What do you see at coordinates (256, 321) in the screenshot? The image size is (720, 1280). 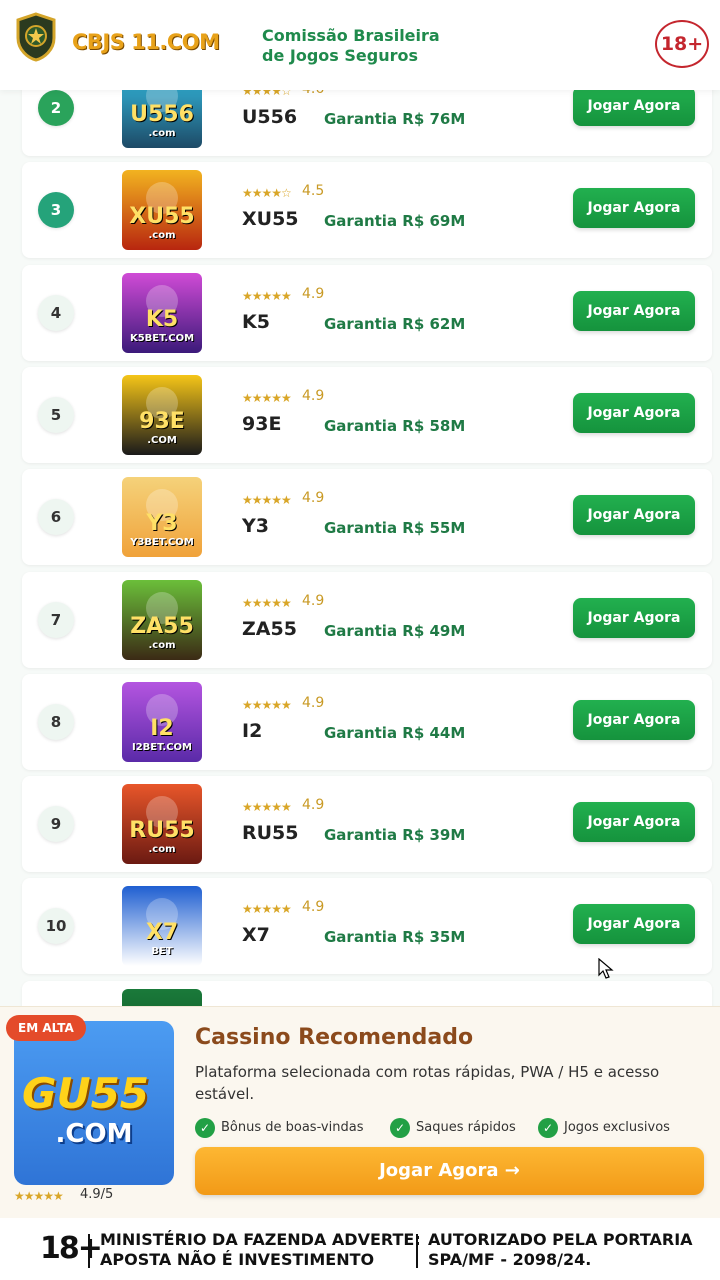 I see `casino-name: K5` at bounding box center [256, 321].